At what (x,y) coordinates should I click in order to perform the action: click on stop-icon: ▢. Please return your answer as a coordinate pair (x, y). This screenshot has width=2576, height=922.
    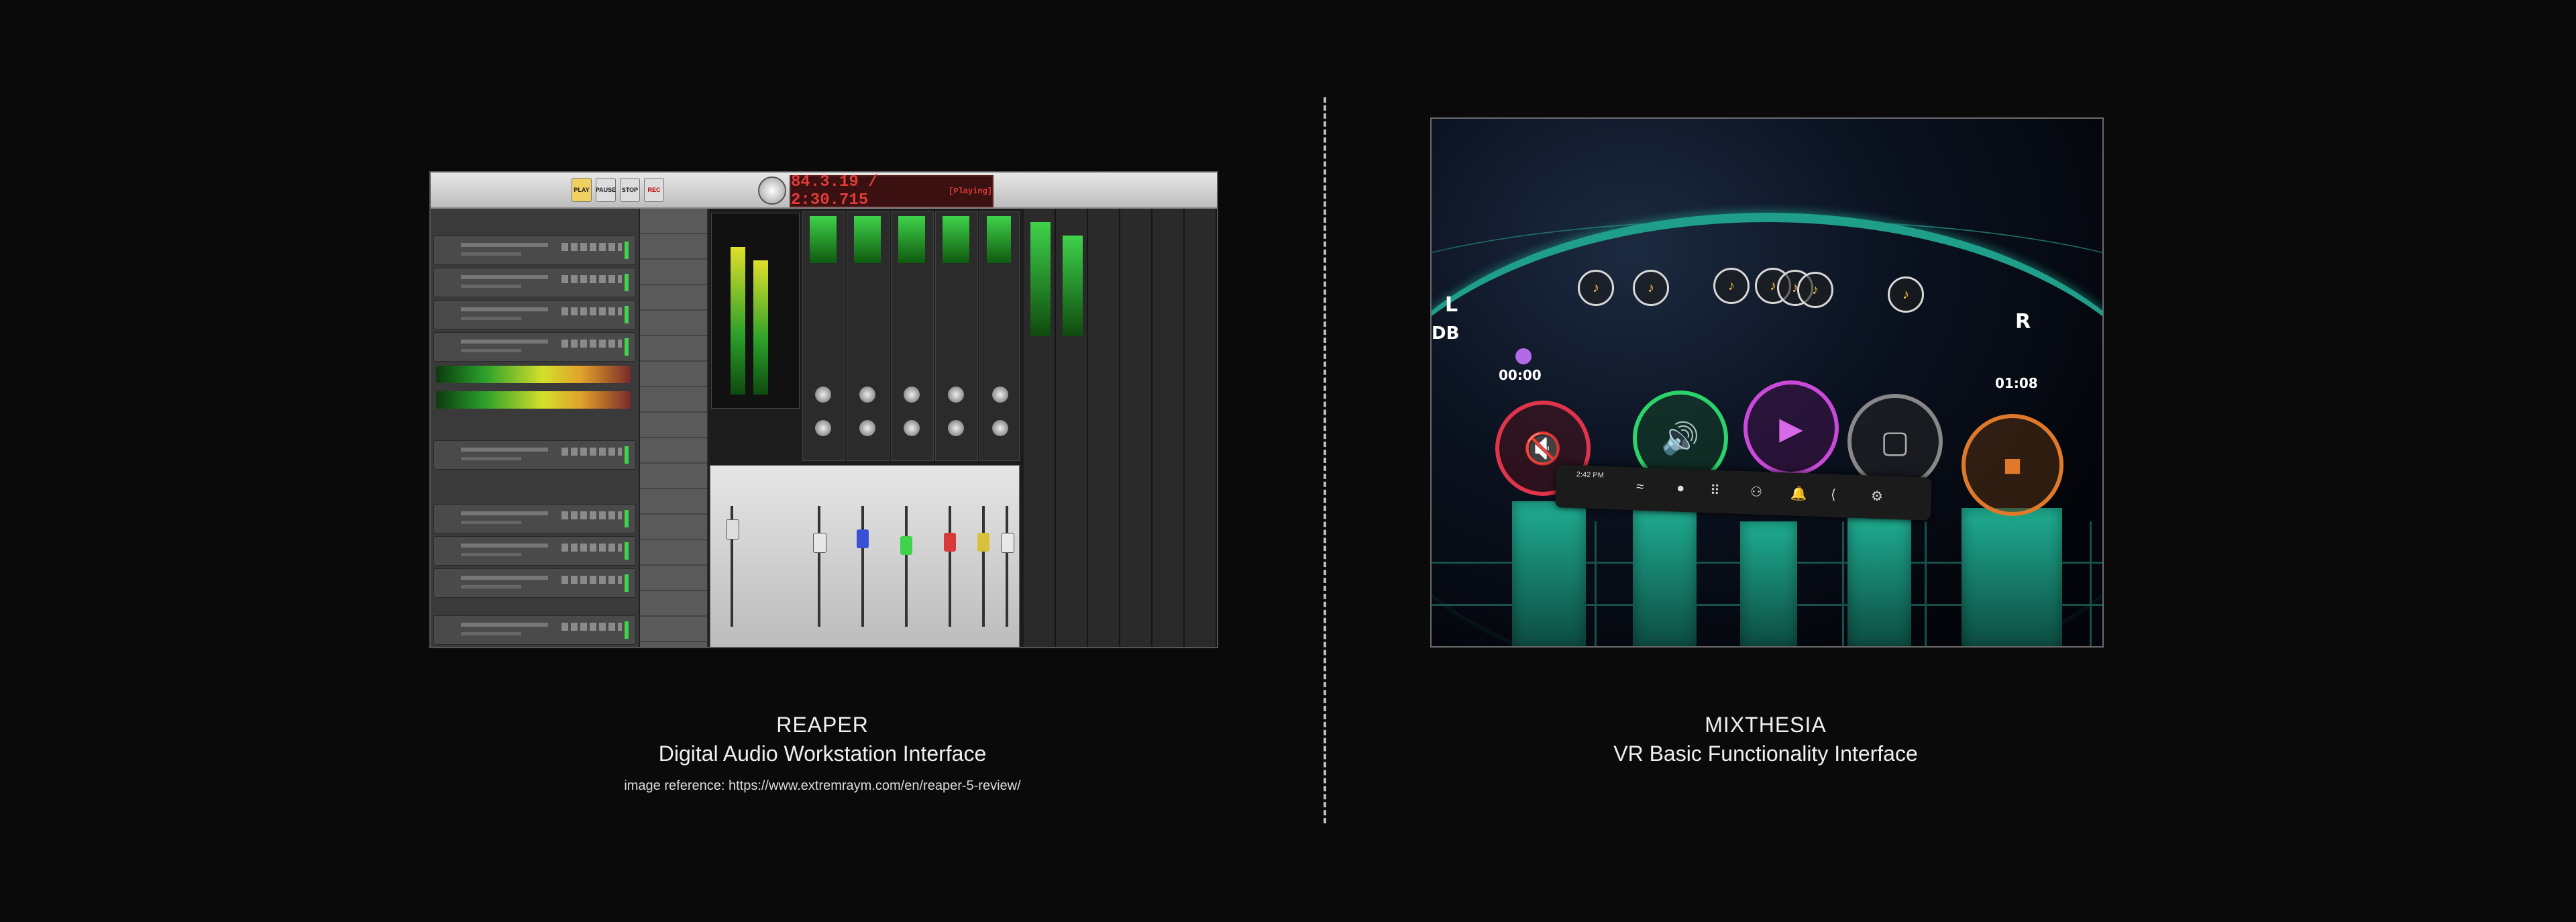
    Looking at the image, I should click on (1895, 441).